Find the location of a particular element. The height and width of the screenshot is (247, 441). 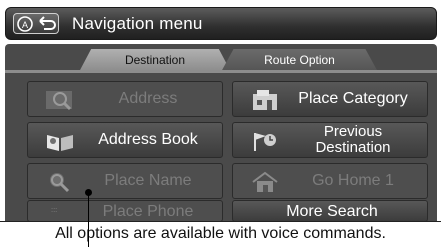

page-title: Navigation menu is located at coordinates (137, 23).